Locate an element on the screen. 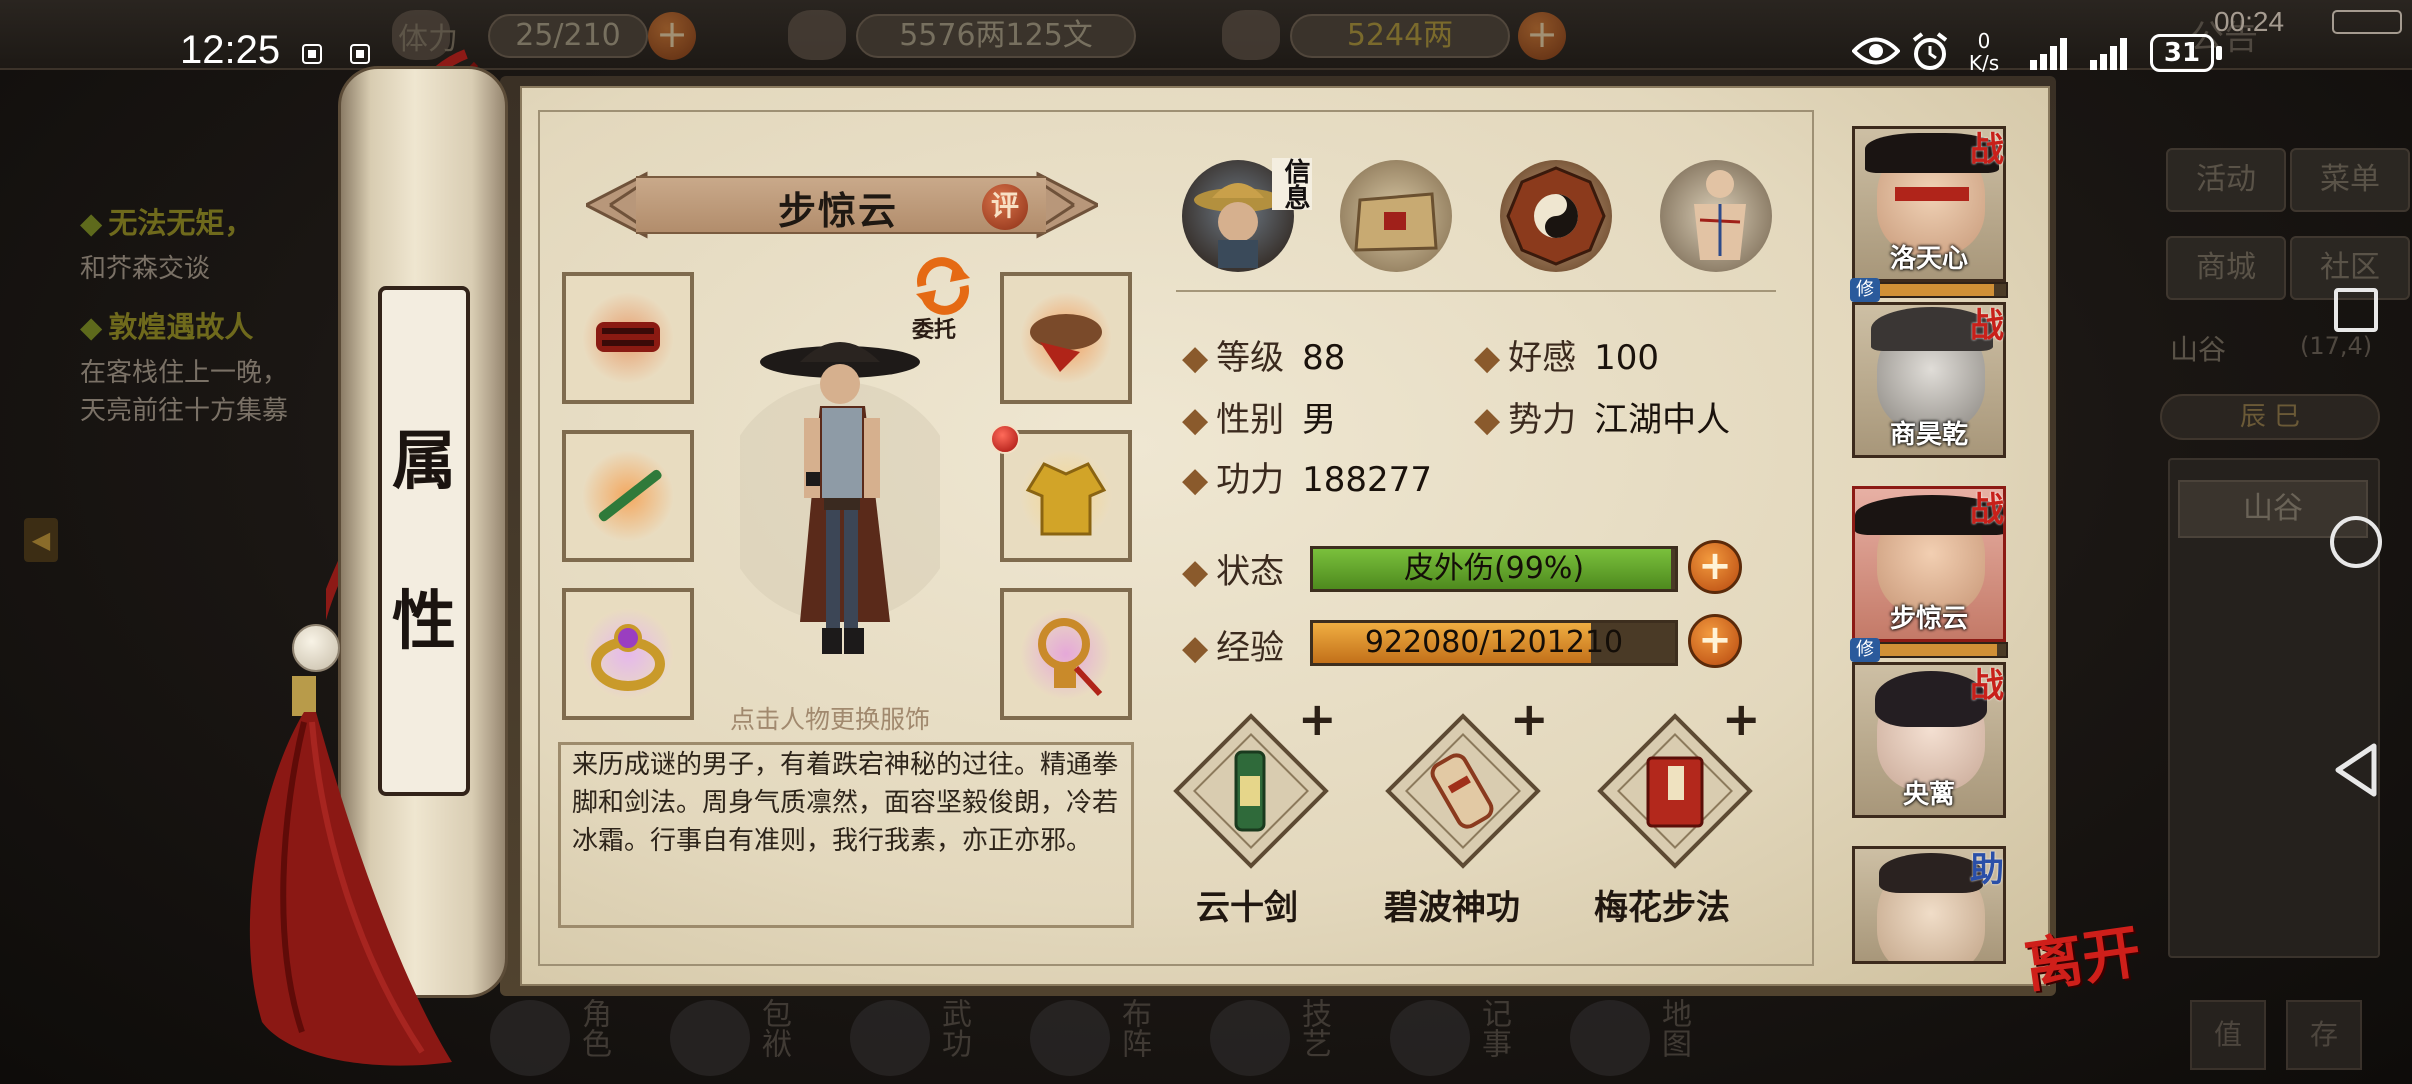 Image resolution: width=2412 pixels, height=1084 pixels. time-of-day: 辰 巳 is located at coordinates (2270, 417).